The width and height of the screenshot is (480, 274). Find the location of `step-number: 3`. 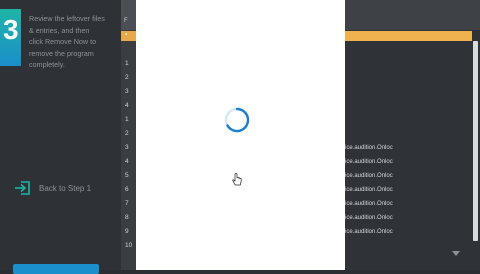

step-number: 3 is located at coordinates (11, 29).